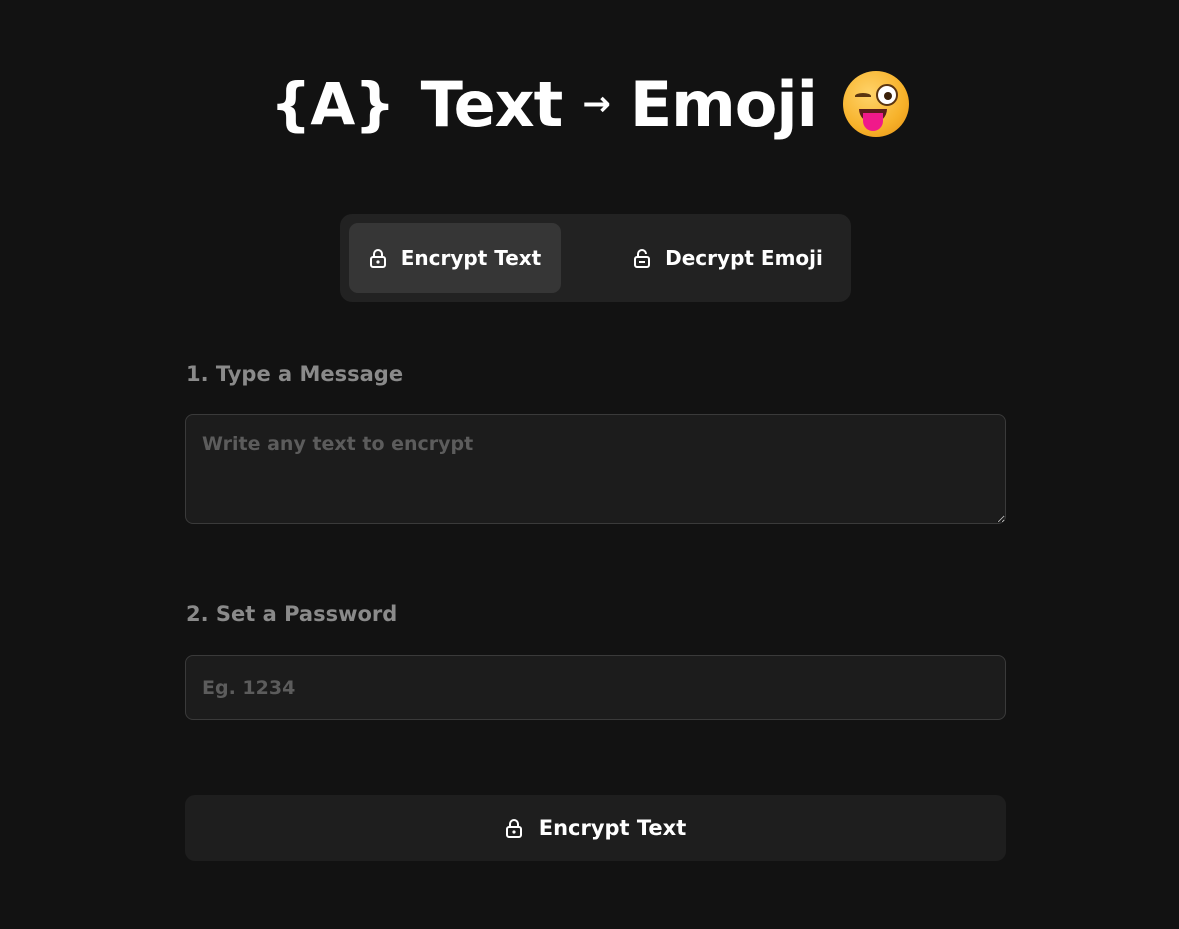 This screenshot has width=1179, height=929. What do you see at coordinates (295, 374) in the screenshot?
I see `message-label: 1. Type a Message` at bounding box center [295, 374].